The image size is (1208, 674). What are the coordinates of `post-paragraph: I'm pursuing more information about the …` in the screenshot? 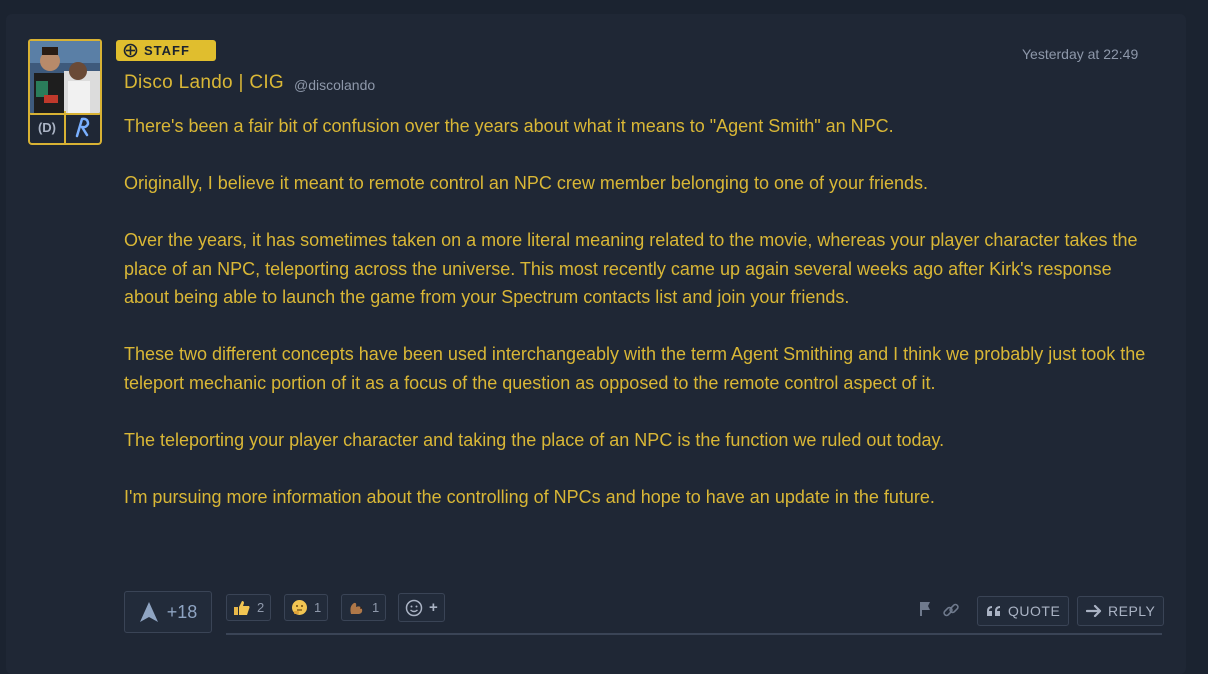 It's located at (529, 496).